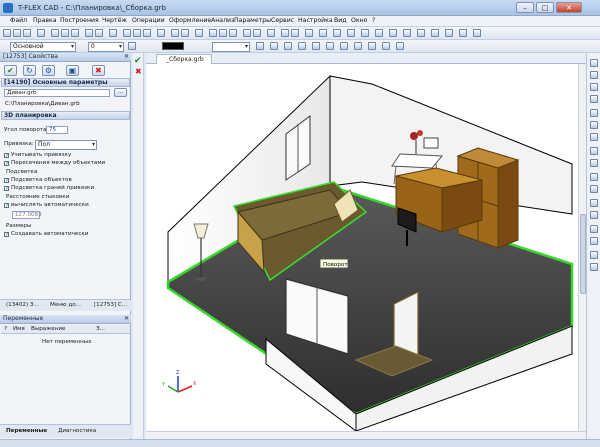 The height and width of the screenshot is (447, 600). I want to click on save-icon, so click(27, 33).